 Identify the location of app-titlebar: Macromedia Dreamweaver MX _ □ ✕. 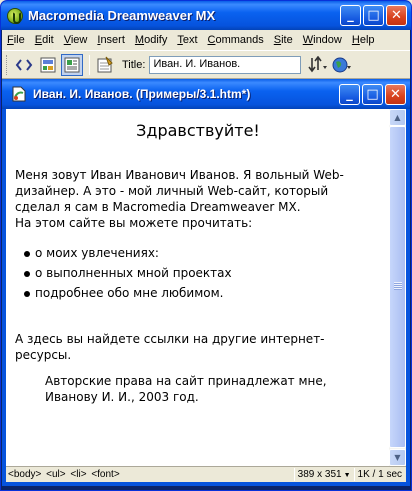
(206, 15).